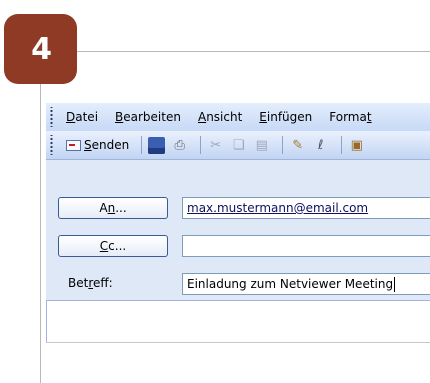  What do you see at coordinates (290, 284) in the screenshot?
I see `subject-text: Einladung zum Netviewer Meeting` at bounding box center [290, 284].